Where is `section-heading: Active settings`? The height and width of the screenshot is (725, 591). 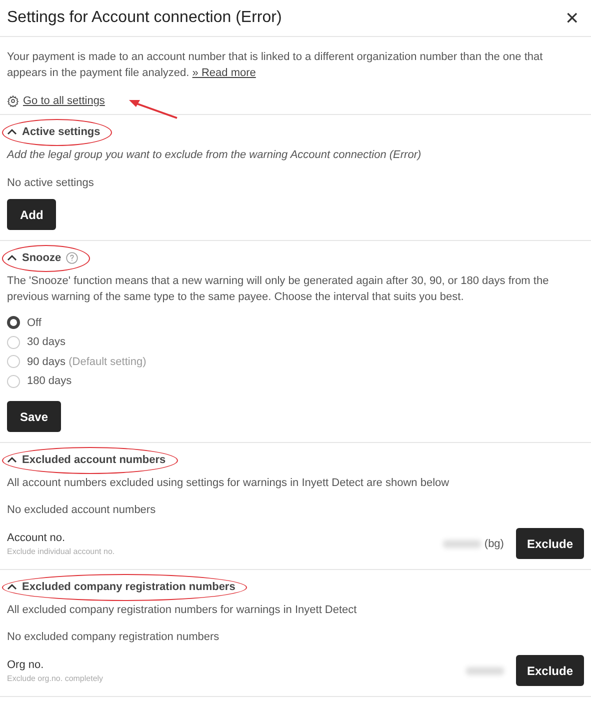 section-heading: Active settings is located at coordinates (61, 132).